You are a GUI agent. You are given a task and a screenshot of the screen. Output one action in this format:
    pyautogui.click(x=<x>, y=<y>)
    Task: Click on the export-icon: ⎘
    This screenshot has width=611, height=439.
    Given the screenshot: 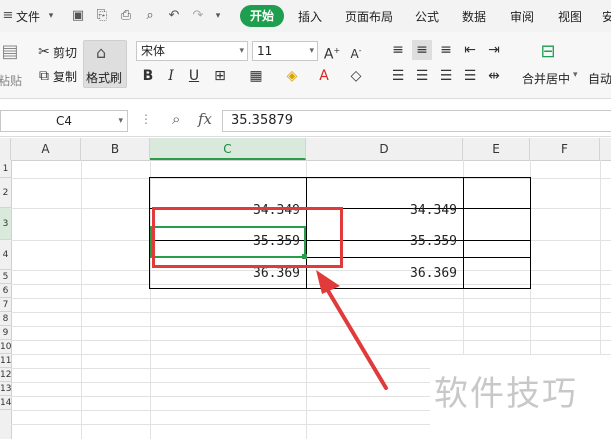 What is the action you would take?
    pyautogui.click(x=102, y=16)
    